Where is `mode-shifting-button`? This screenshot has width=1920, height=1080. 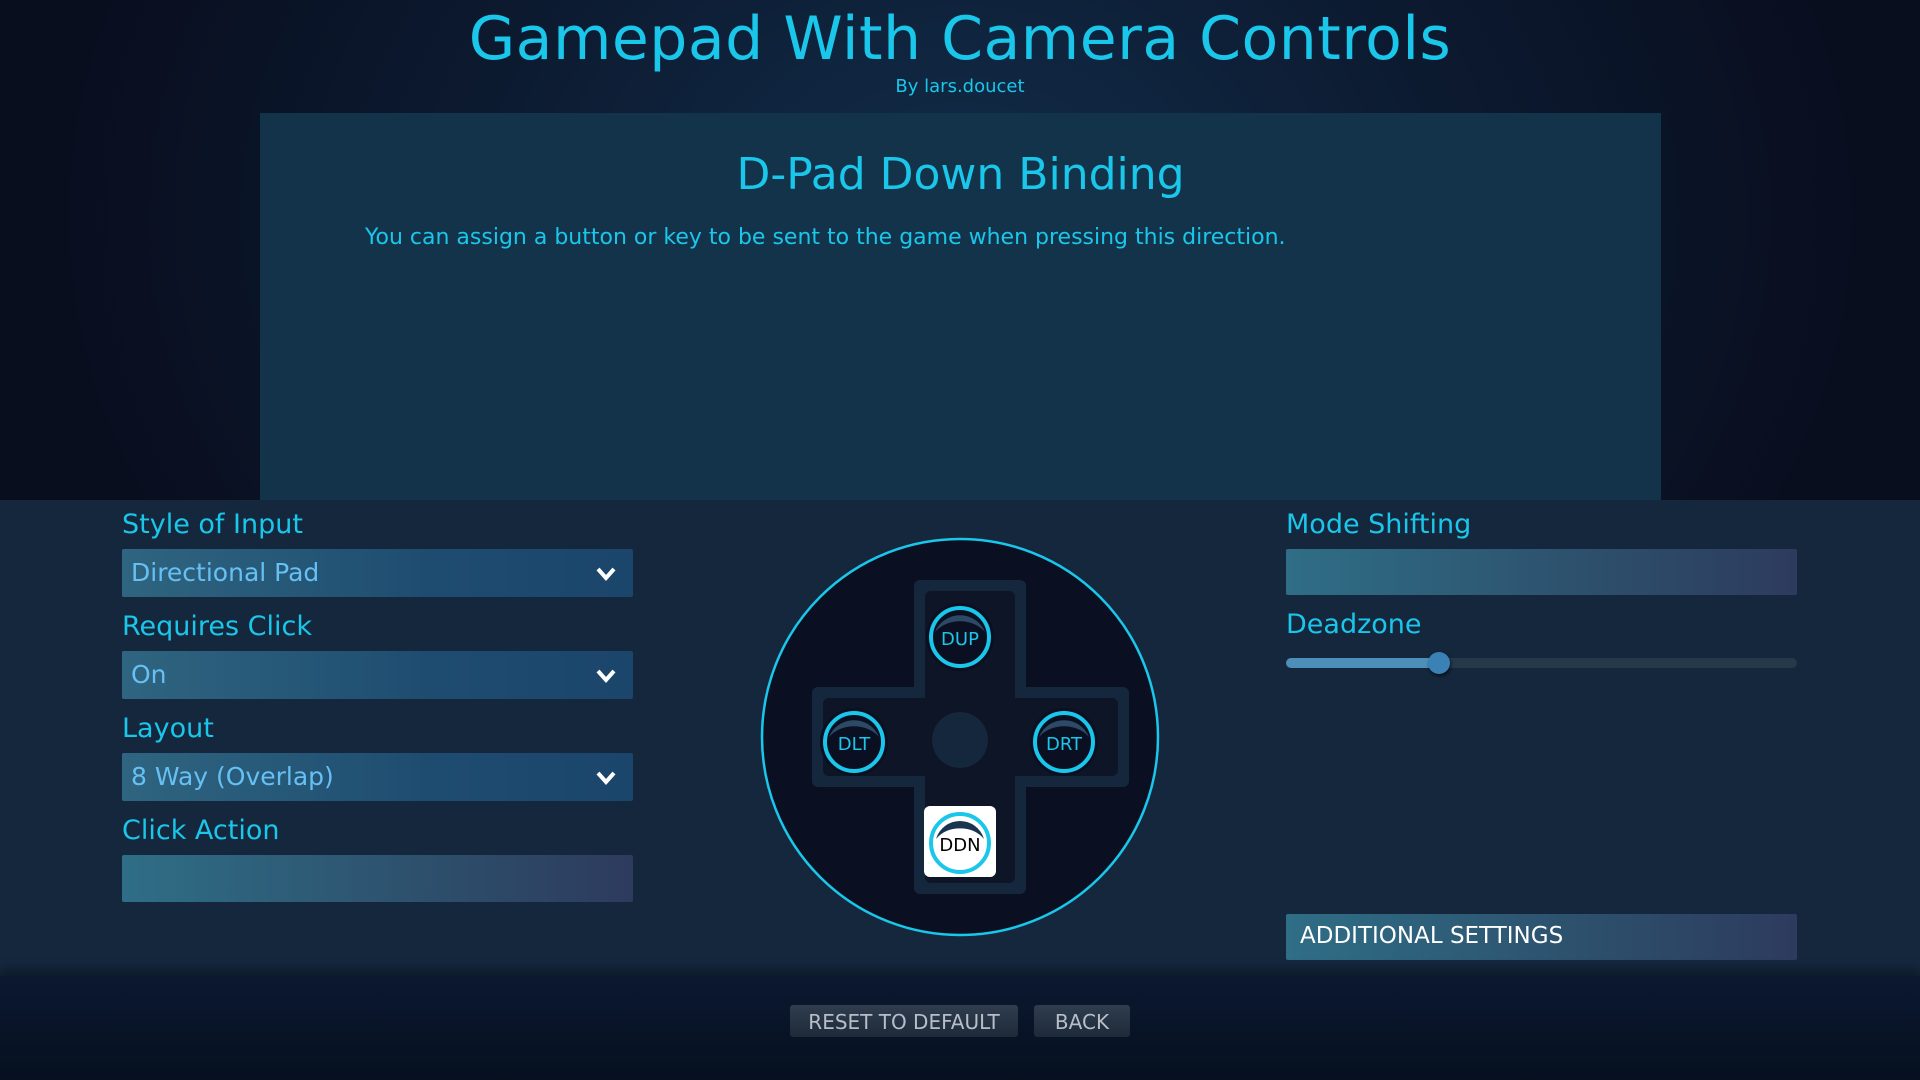 mode-shifting-button is located at coordinates (1541, 572).